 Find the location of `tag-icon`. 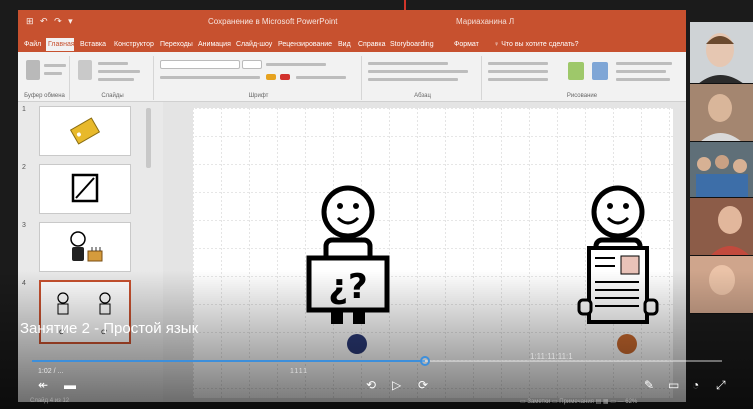

tag-icon is located at coordinates (85, 131).